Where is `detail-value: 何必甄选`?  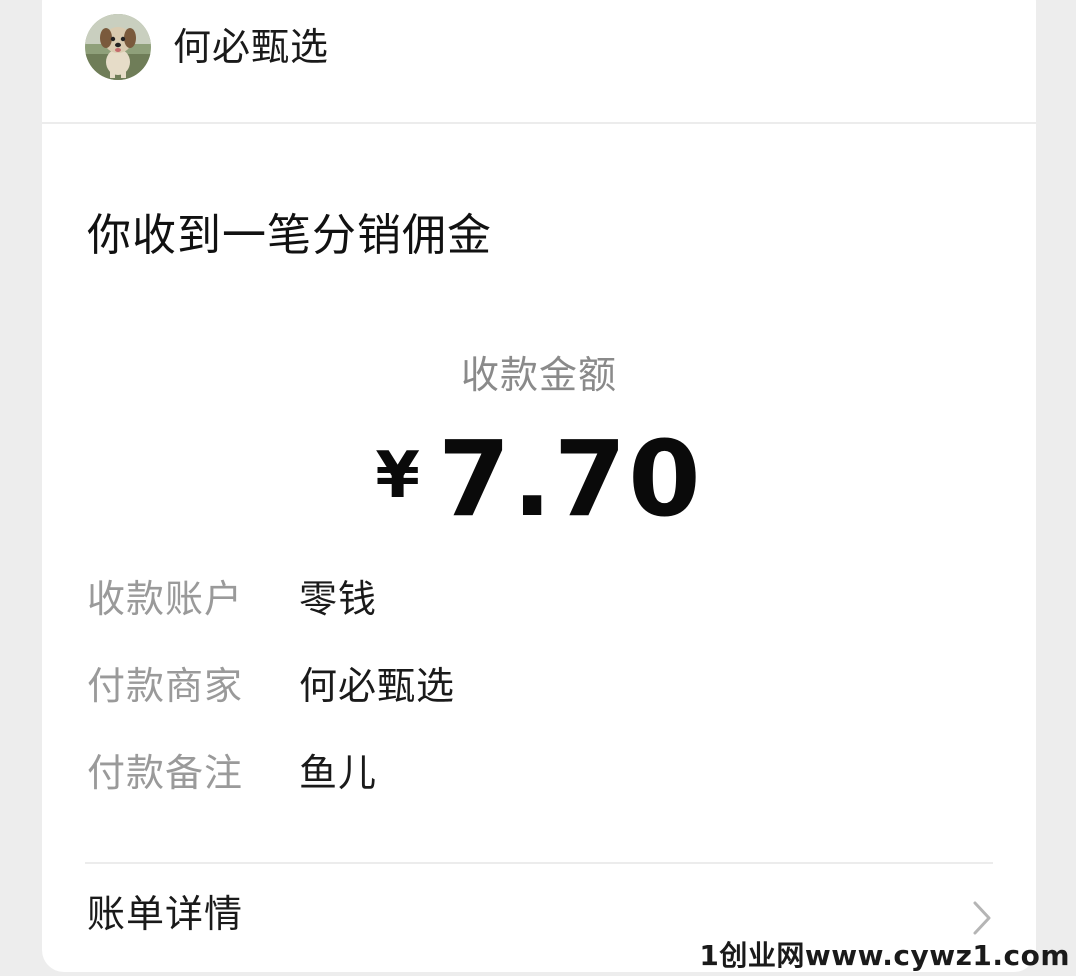
detail-value: 何必甄选 is located at coordinates (377, 686).